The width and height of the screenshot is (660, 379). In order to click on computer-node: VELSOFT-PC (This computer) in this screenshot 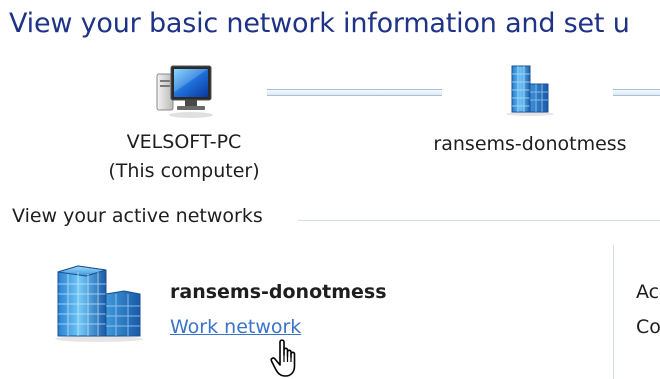, I will do `click(184, 124)`.